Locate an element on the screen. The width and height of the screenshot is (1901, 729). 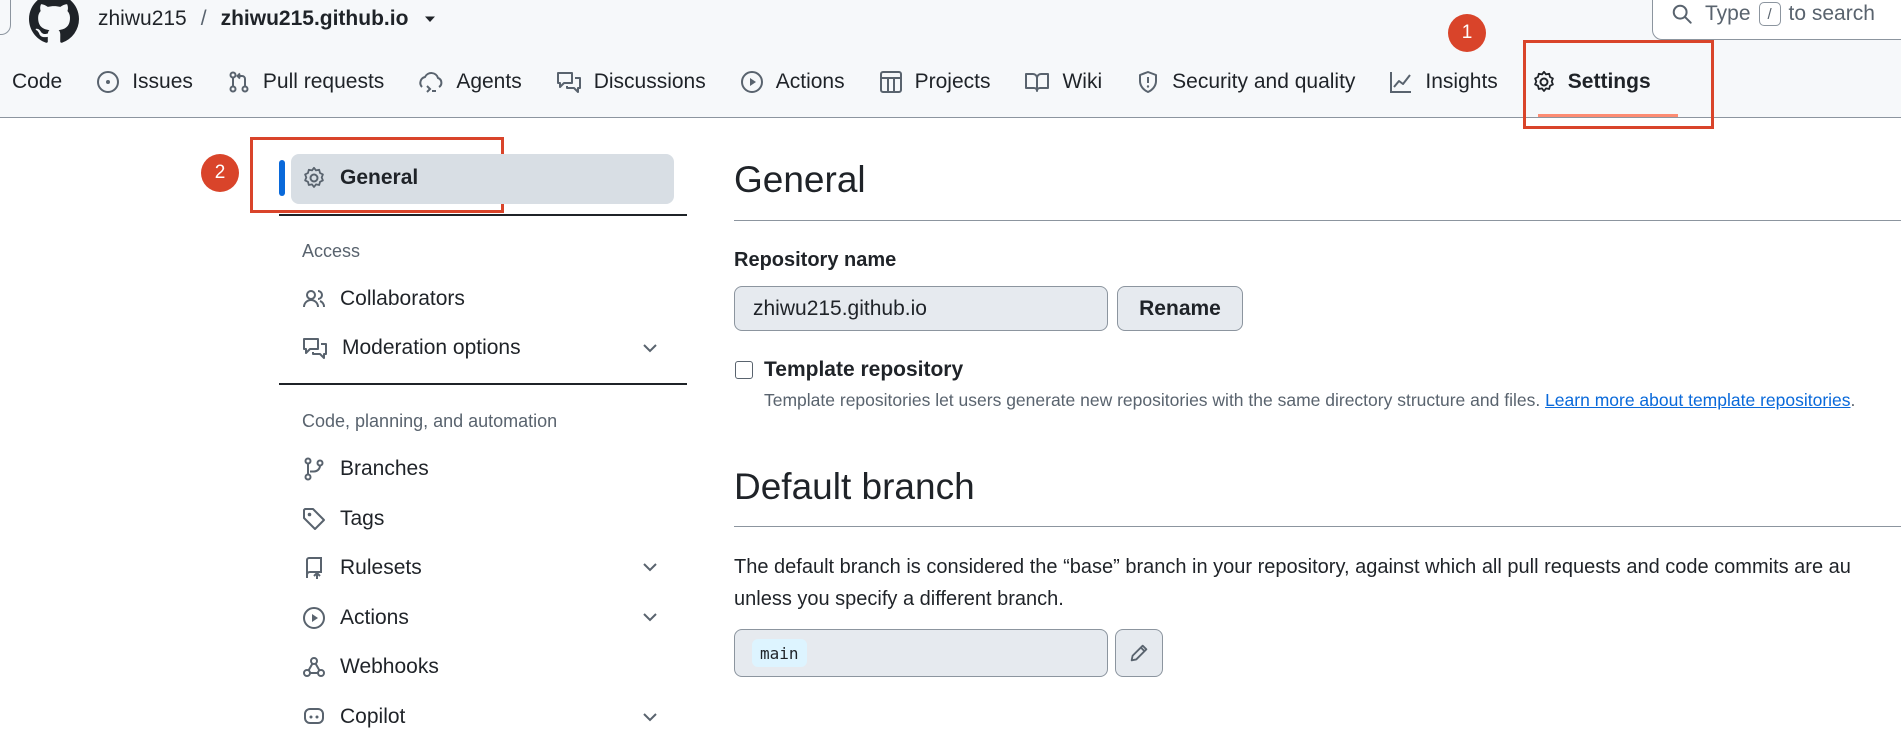
tab-code: Code is located at coordinates (37, 82).